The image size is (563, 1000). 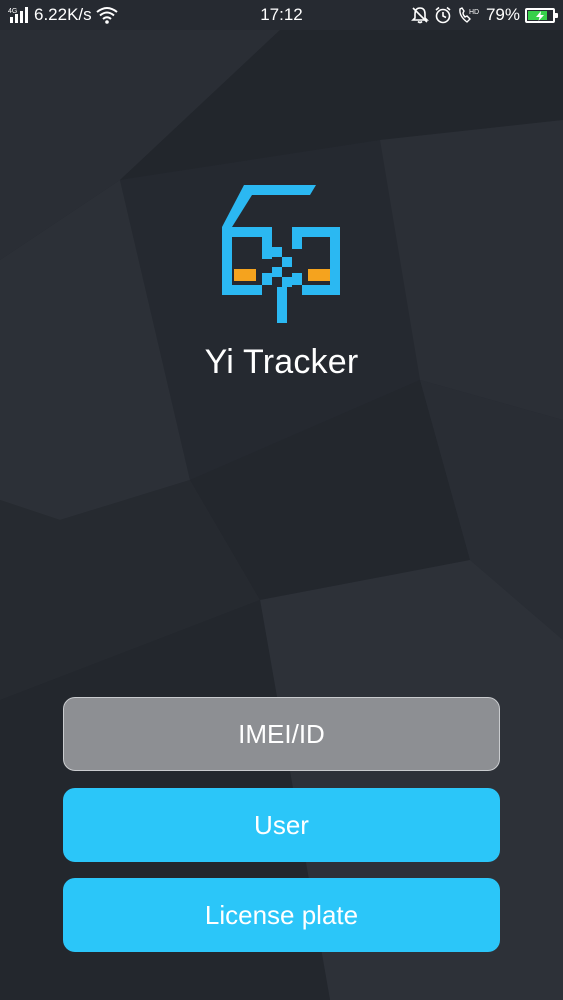 I want to click on clock: 17:12, so click(x=281, y=14).